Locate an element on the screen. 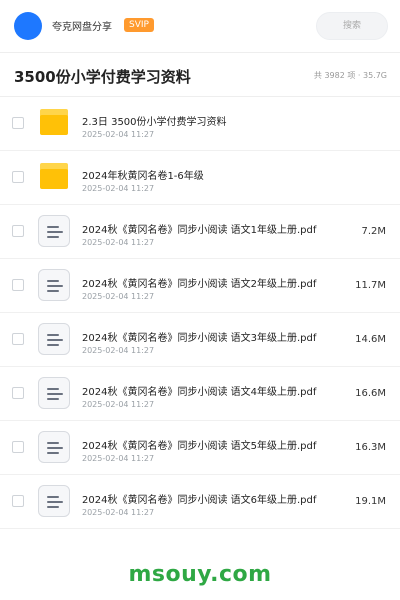  item-name: 2024秋《黄冈名卷》同步小阅读 语文5年级上册.pdf is located at coordinates (206, 444).